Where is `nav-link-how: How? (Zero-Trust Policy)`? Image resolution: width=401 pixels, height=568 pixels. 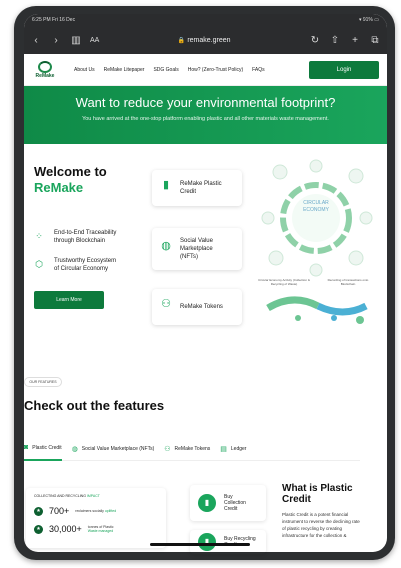
nav-link-how: How? (Zero-Trust Policy) is located at coordinates (215, 70).